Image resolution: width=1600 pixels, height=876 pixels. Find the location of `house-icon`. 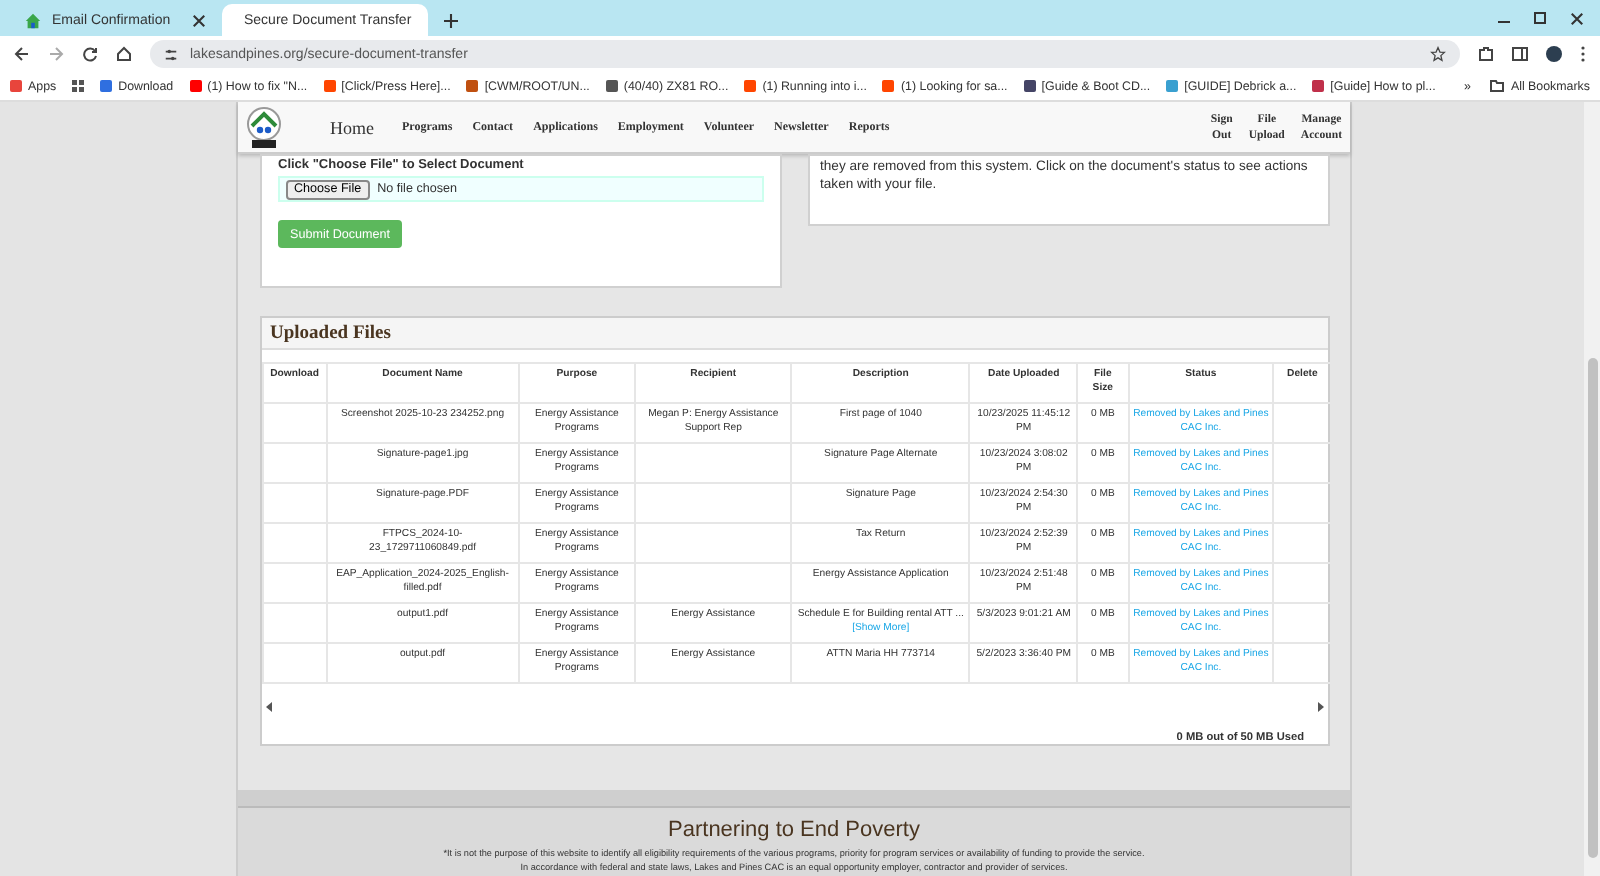

house-icon is located at coordinates (33, 20).